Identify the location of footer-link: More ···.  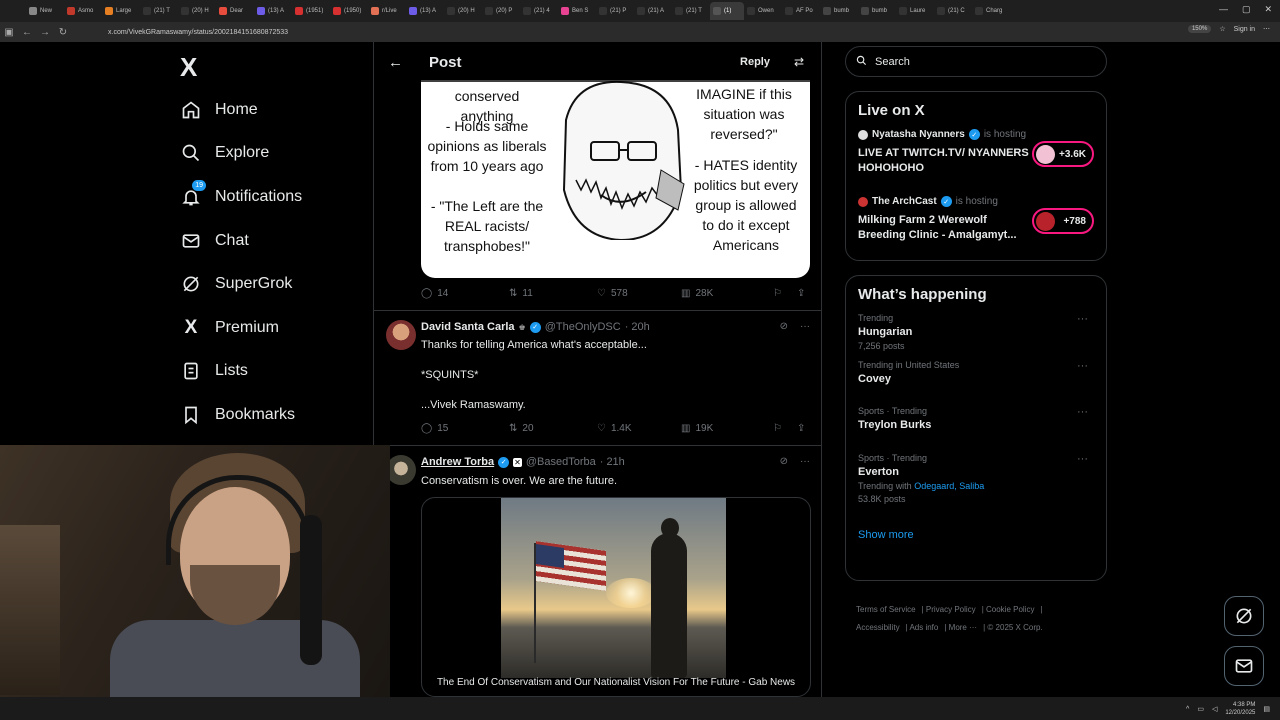
(963, 627).